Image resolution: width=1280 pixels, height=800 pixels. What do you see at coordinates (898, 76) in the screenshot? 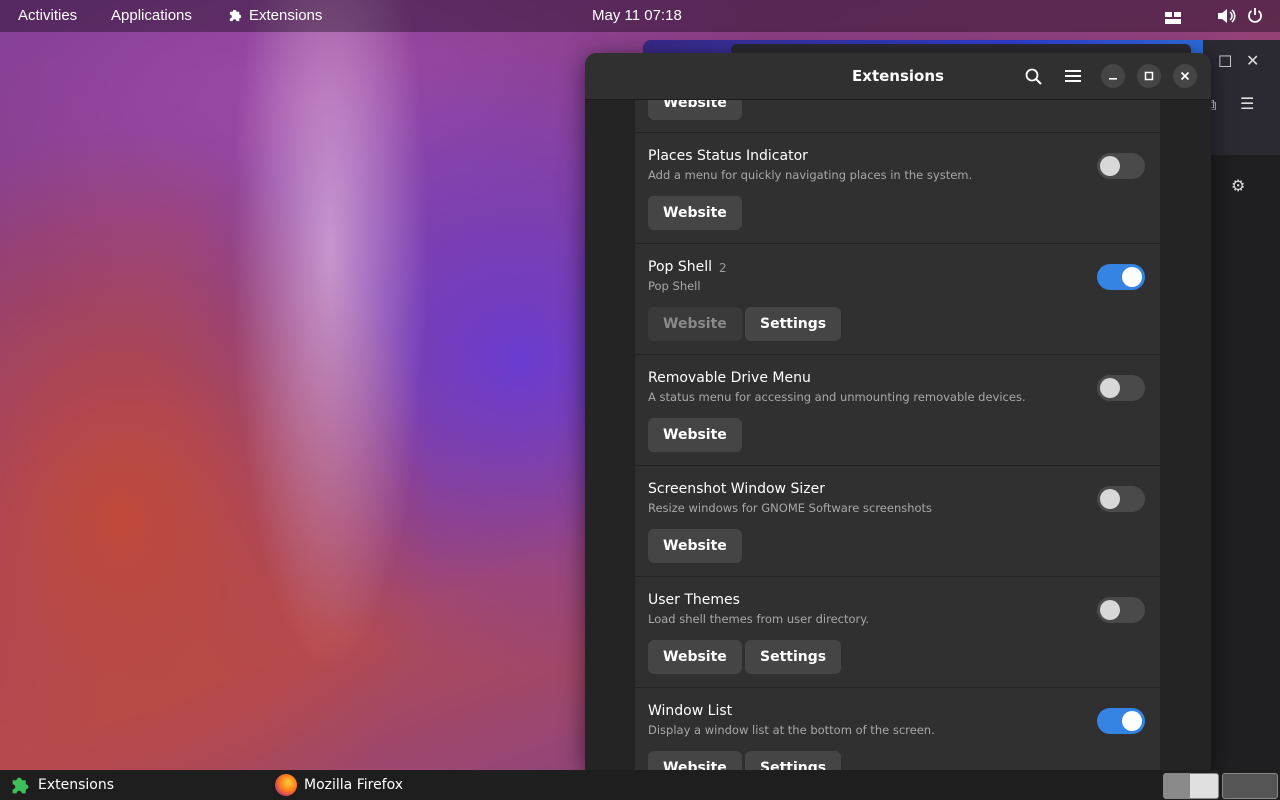
I see `header-bar: Extensions` at bounding box center [898, 76].